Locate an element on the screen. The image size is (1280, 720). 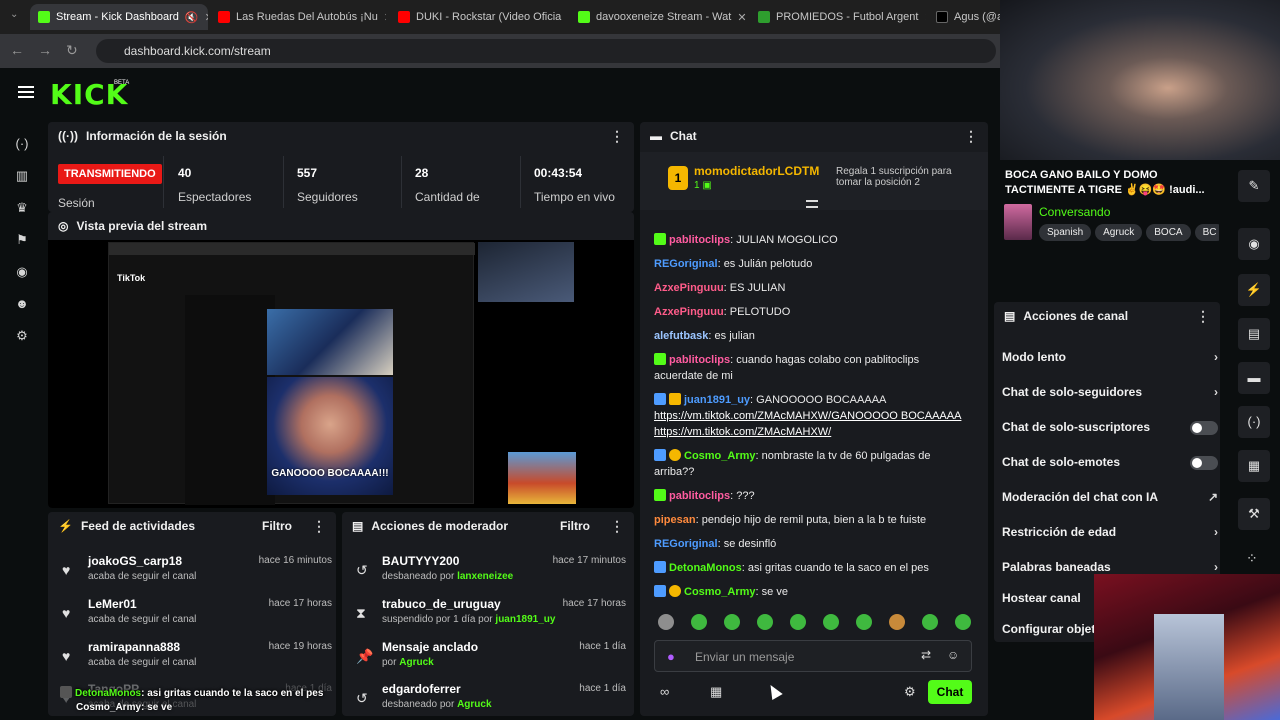
tab-title: DUKI - Rockstar (Video Oficia is located at coordinates (489, 17).